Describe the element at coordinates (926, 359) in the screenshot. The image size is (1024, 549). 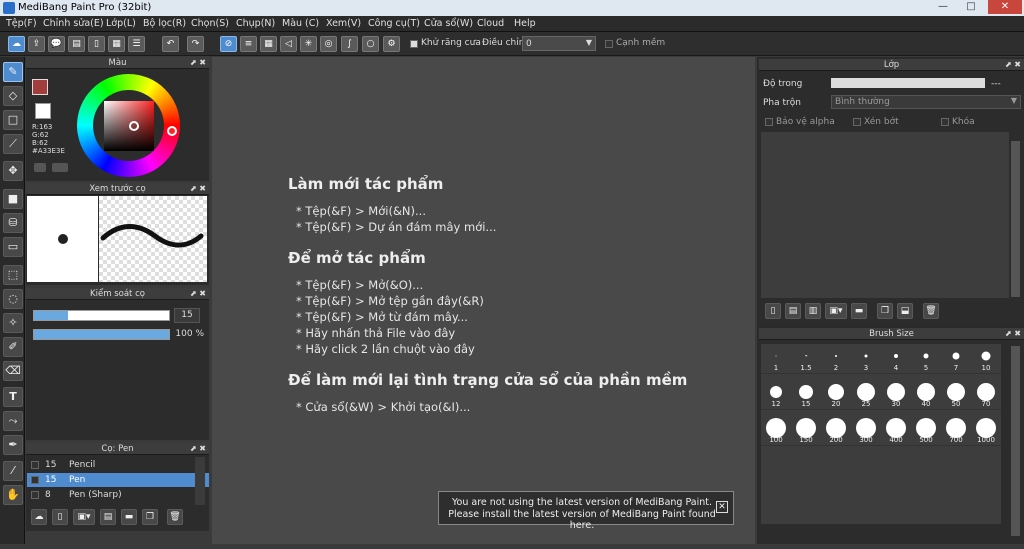
I see `brush-size-option: 5` at that location.